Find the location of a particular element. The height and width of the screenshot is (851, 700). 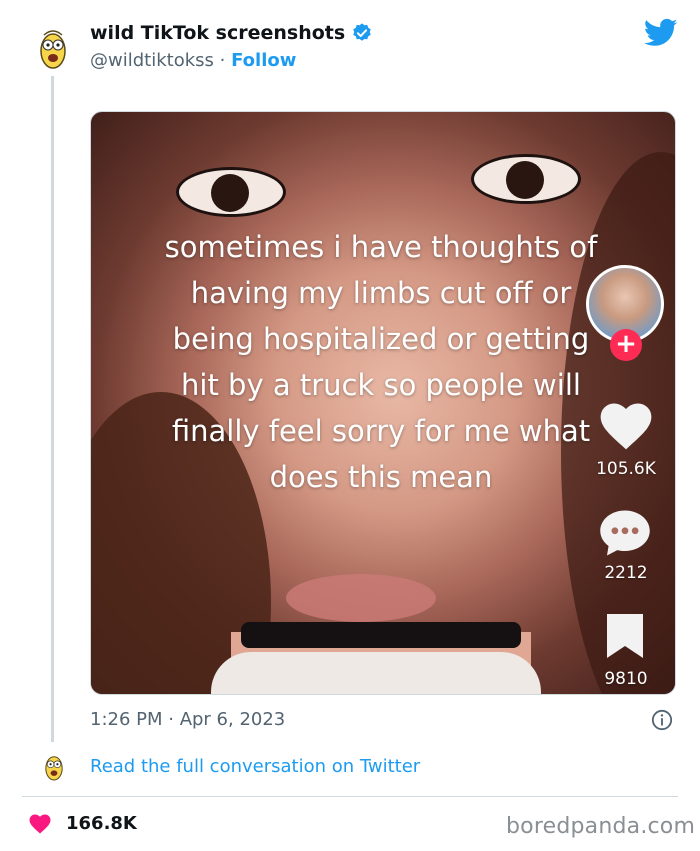

author-handle: @wildtiktokss is located at coordinates (152, 60).